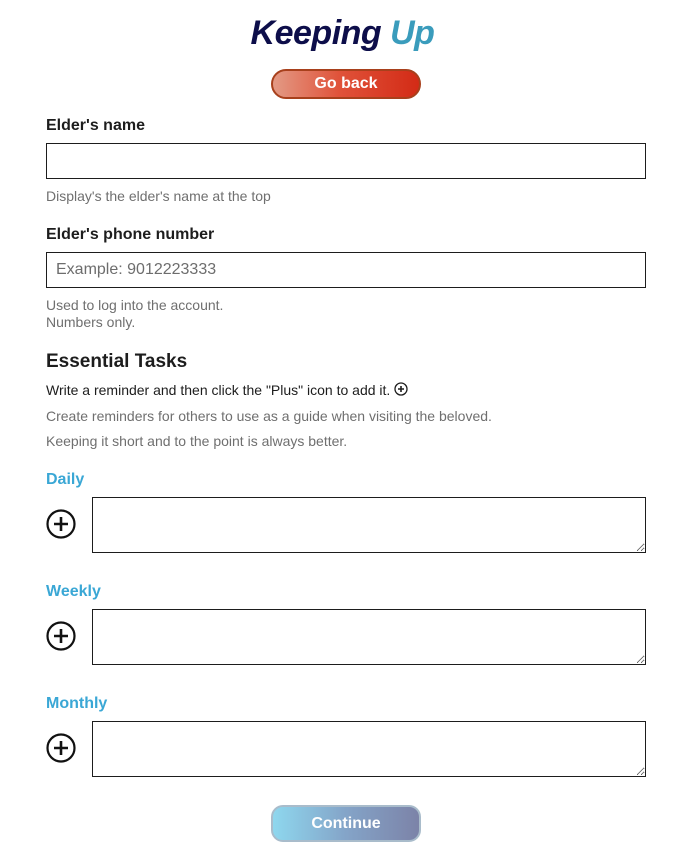  Describe the element at coordinates (73, 591) in the screenshot. I see `weekly-label: Weekly` at that location.